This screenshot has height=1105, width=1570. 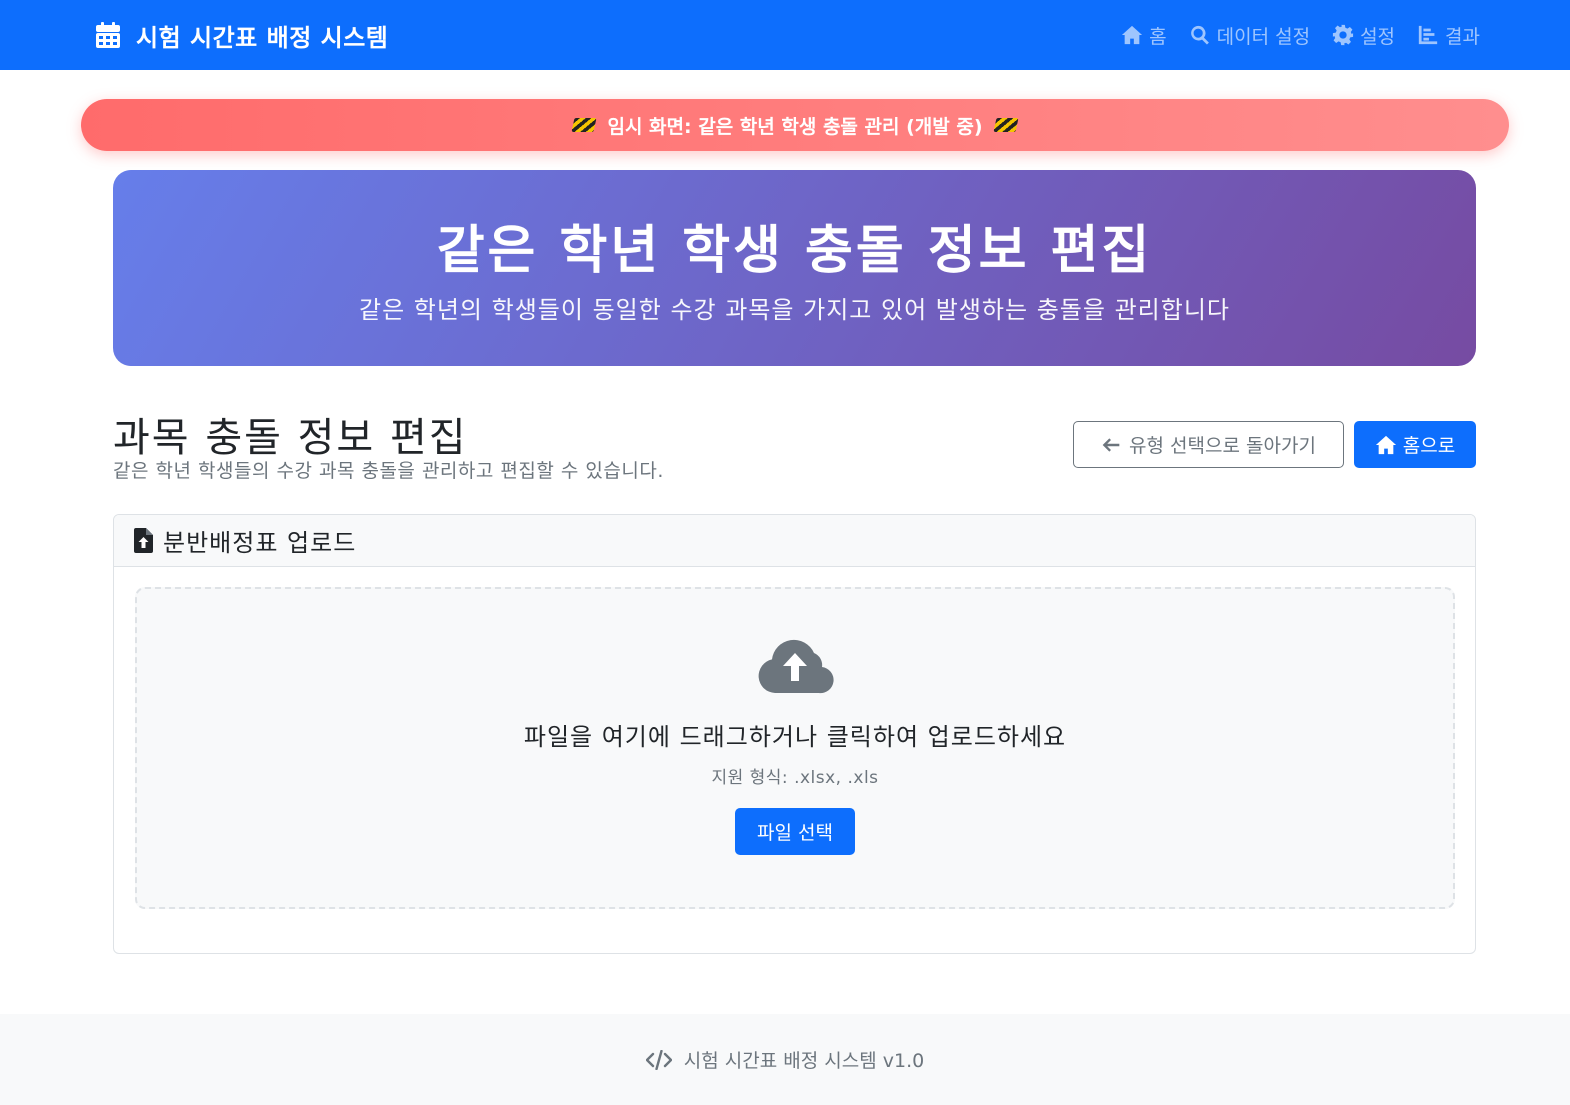 What do you see at coordinates (108, 35) in the screenshot?
I see `calendar-icon` at bounding box center [108, 35].